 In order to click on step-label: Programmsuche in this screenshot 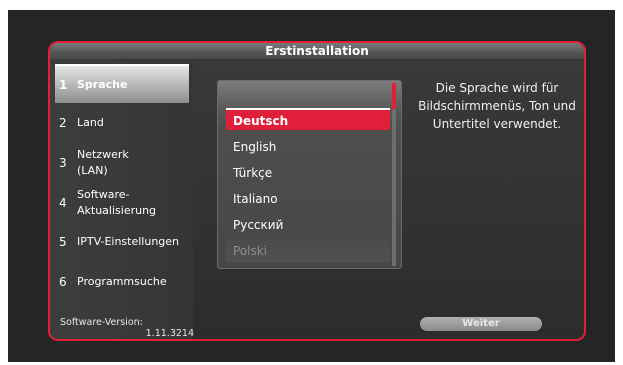, I will do `click(122, 281)`.